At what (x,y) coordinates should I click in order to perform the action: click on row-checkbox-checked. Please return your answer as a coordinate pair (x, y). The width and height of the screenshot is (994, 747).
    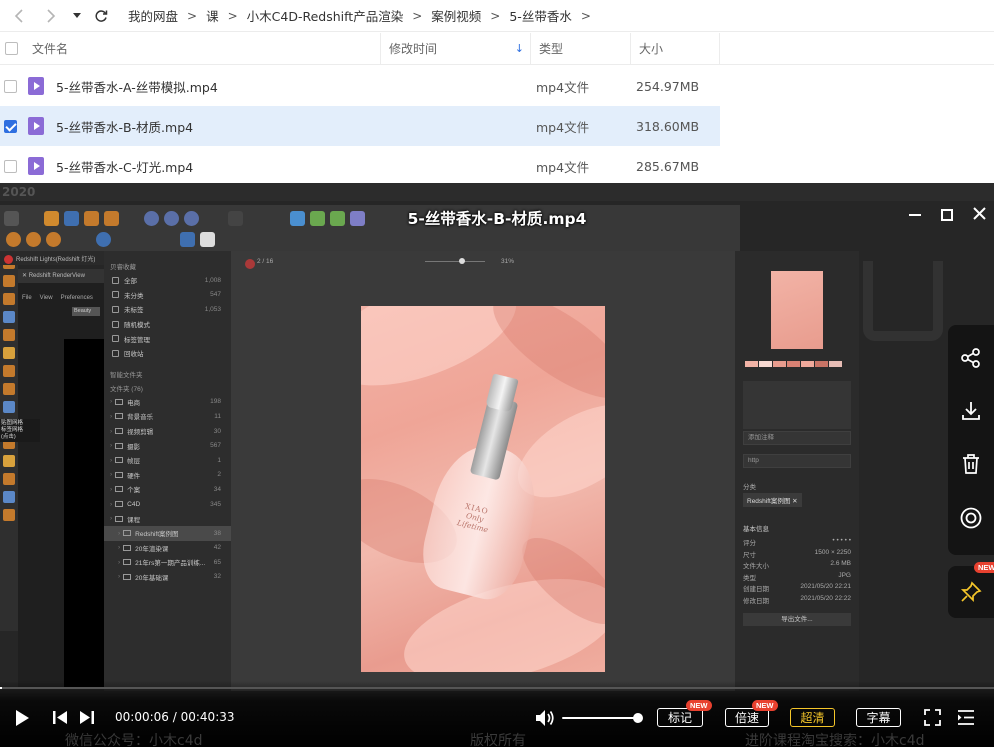
    Looking at the image, I should click on (10, 126).